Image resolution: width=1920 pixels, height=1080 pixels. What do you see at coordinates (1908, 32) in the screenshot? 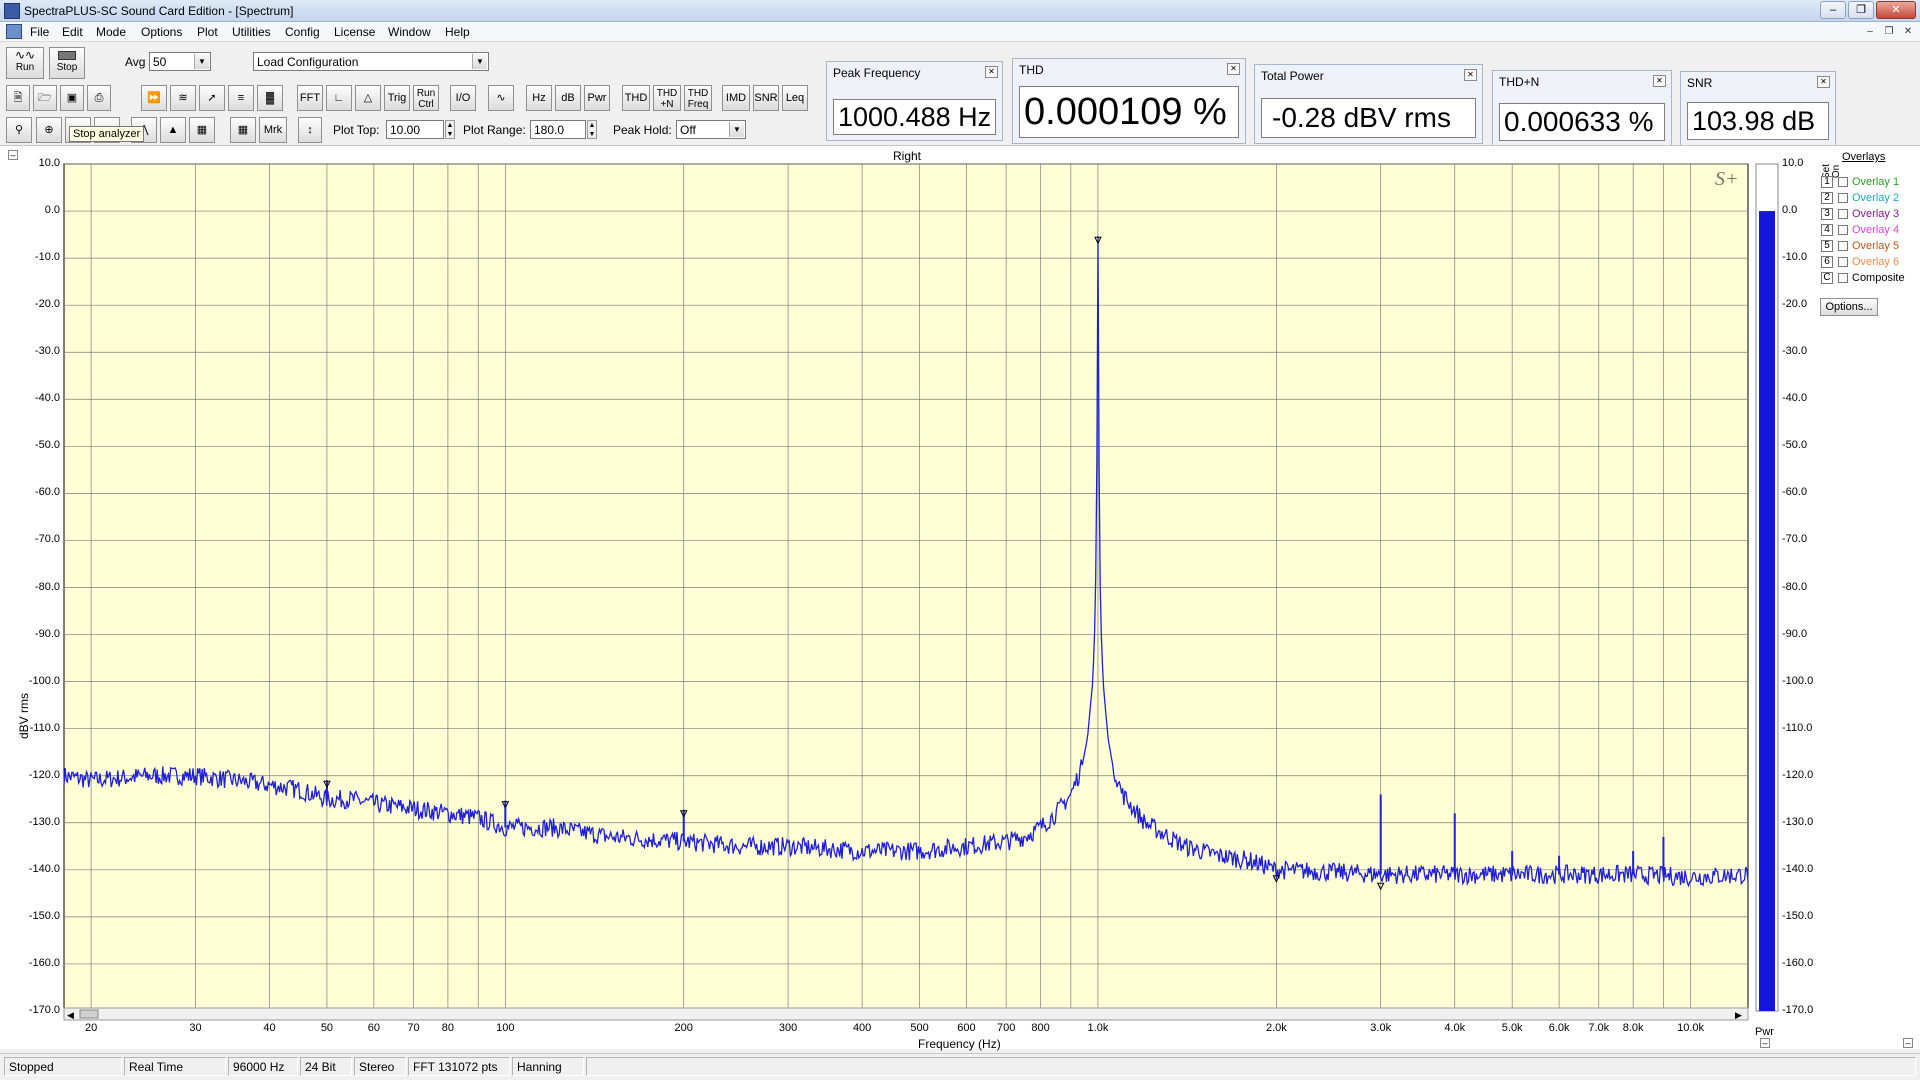
I see `mdi-close-icon: ✕` at bounding box center [1908, 32].